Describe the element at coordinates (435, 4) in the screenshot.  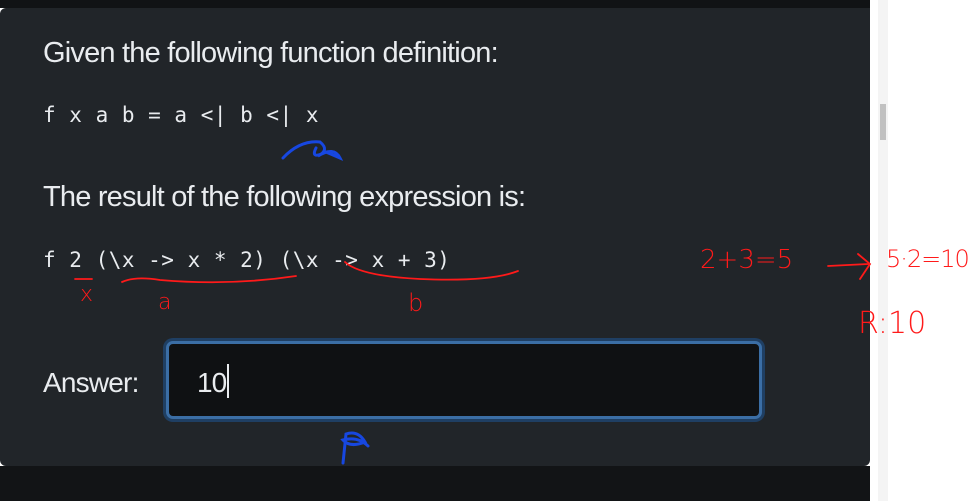
I see `top-bar` at that location.